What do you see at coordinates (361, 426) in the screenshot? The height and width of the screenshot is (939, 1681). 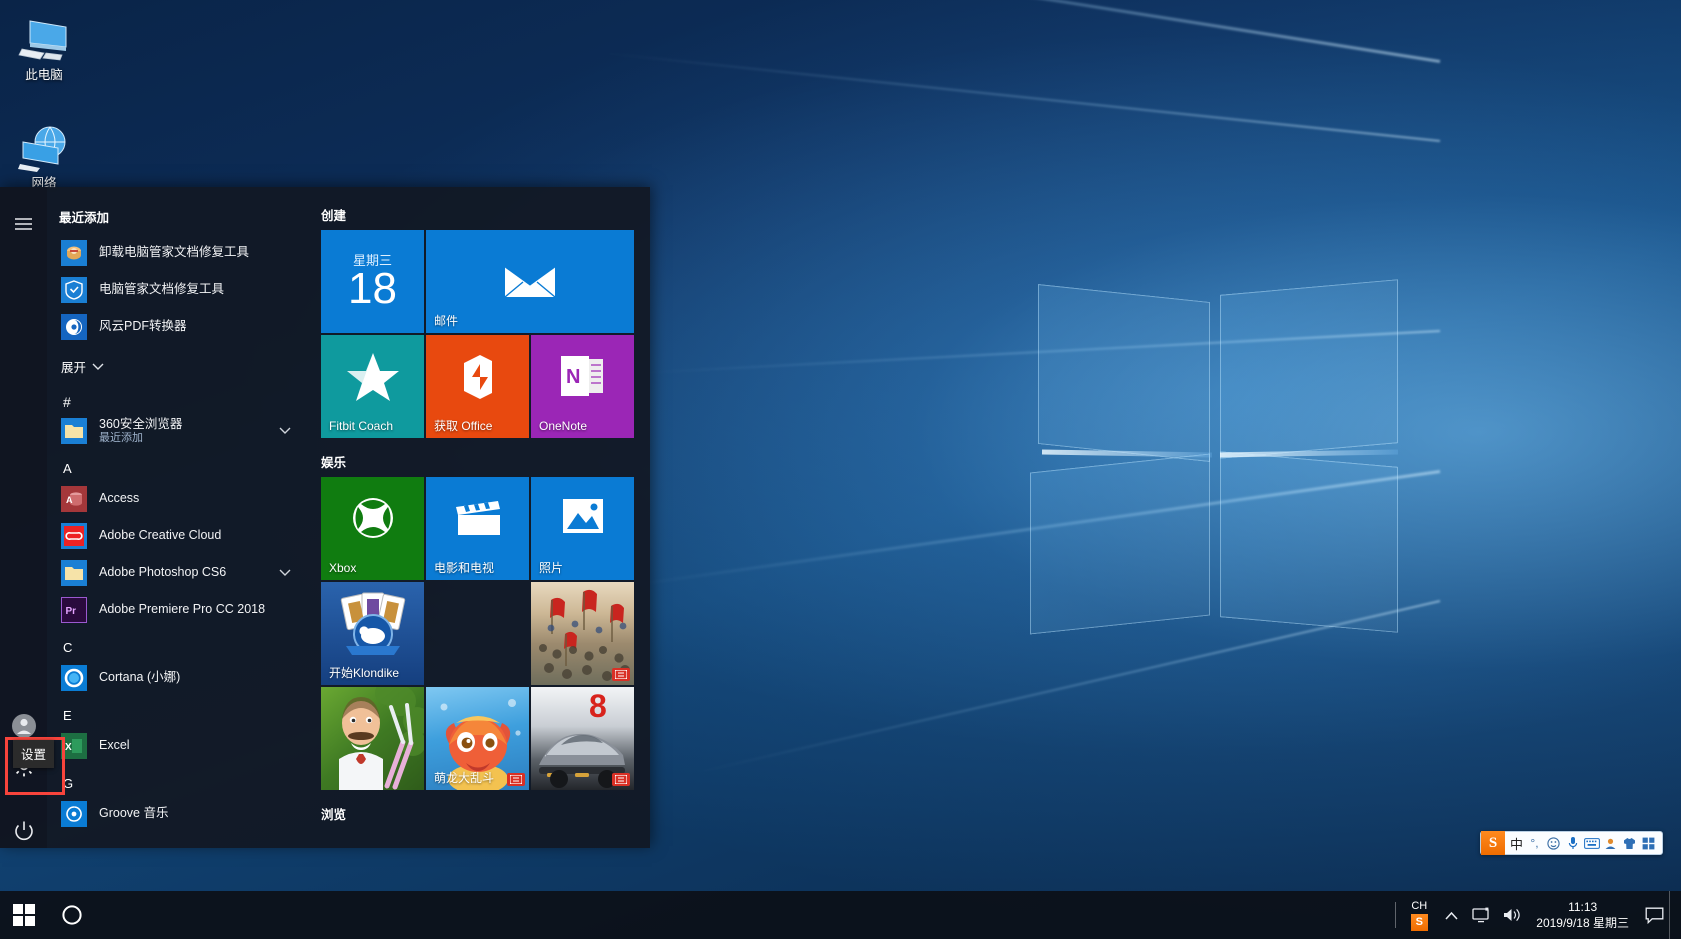 I see `tile-label: Fitbit Coach` at bounding box center [361, 426].